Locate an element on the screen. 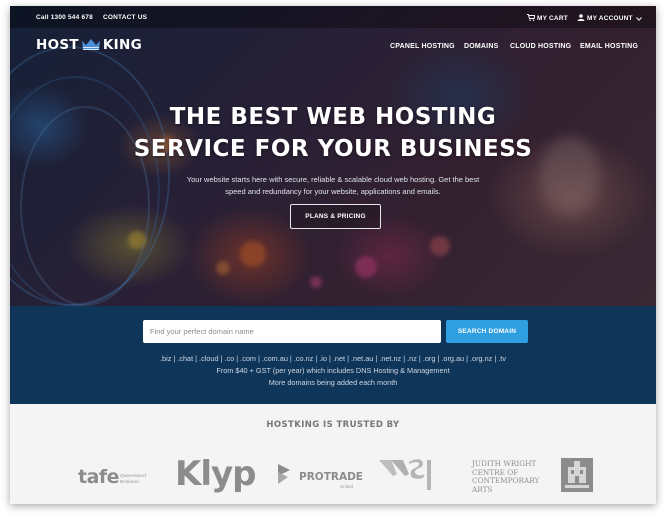  tafe-logo: tafe is located at coordinates (99, 477).